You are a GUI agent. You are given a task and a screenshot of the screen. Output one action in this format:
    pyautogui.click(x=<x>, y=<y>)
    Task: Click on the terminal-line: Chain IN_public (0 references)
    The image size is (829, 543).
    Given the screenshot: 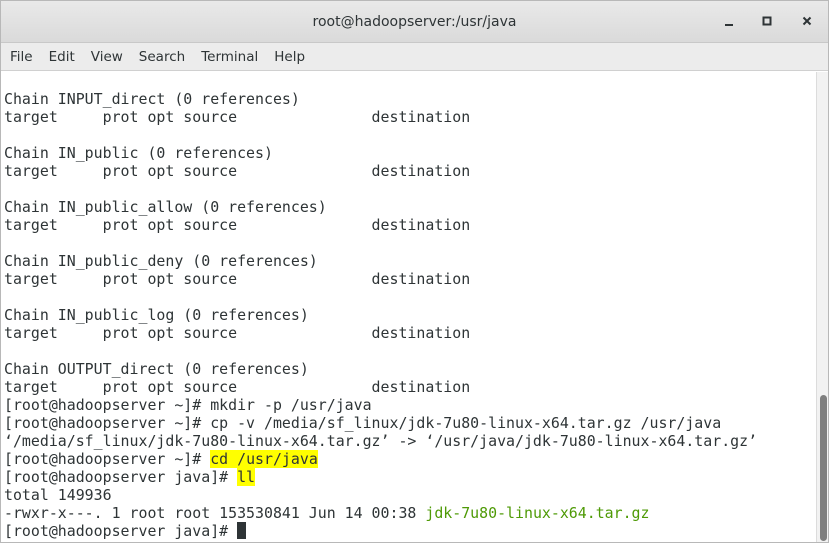 What is the action you would take?
    pyautogui.click(x=138, y=153)
    